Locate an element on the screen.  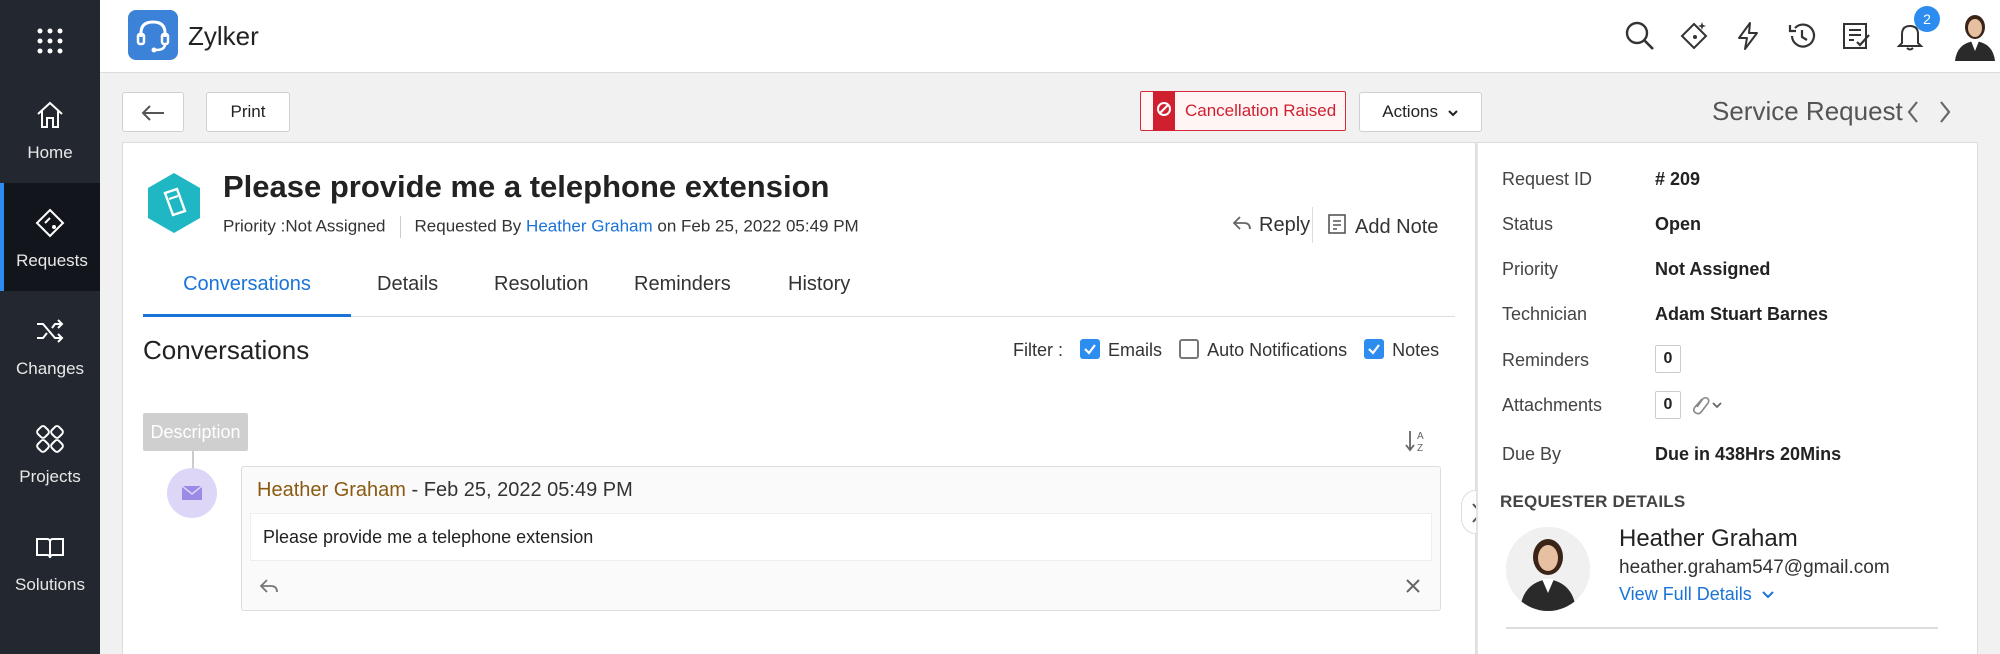
cancellation-raised-badge: Cancellation Raised is located at coordinates (1243, 111).